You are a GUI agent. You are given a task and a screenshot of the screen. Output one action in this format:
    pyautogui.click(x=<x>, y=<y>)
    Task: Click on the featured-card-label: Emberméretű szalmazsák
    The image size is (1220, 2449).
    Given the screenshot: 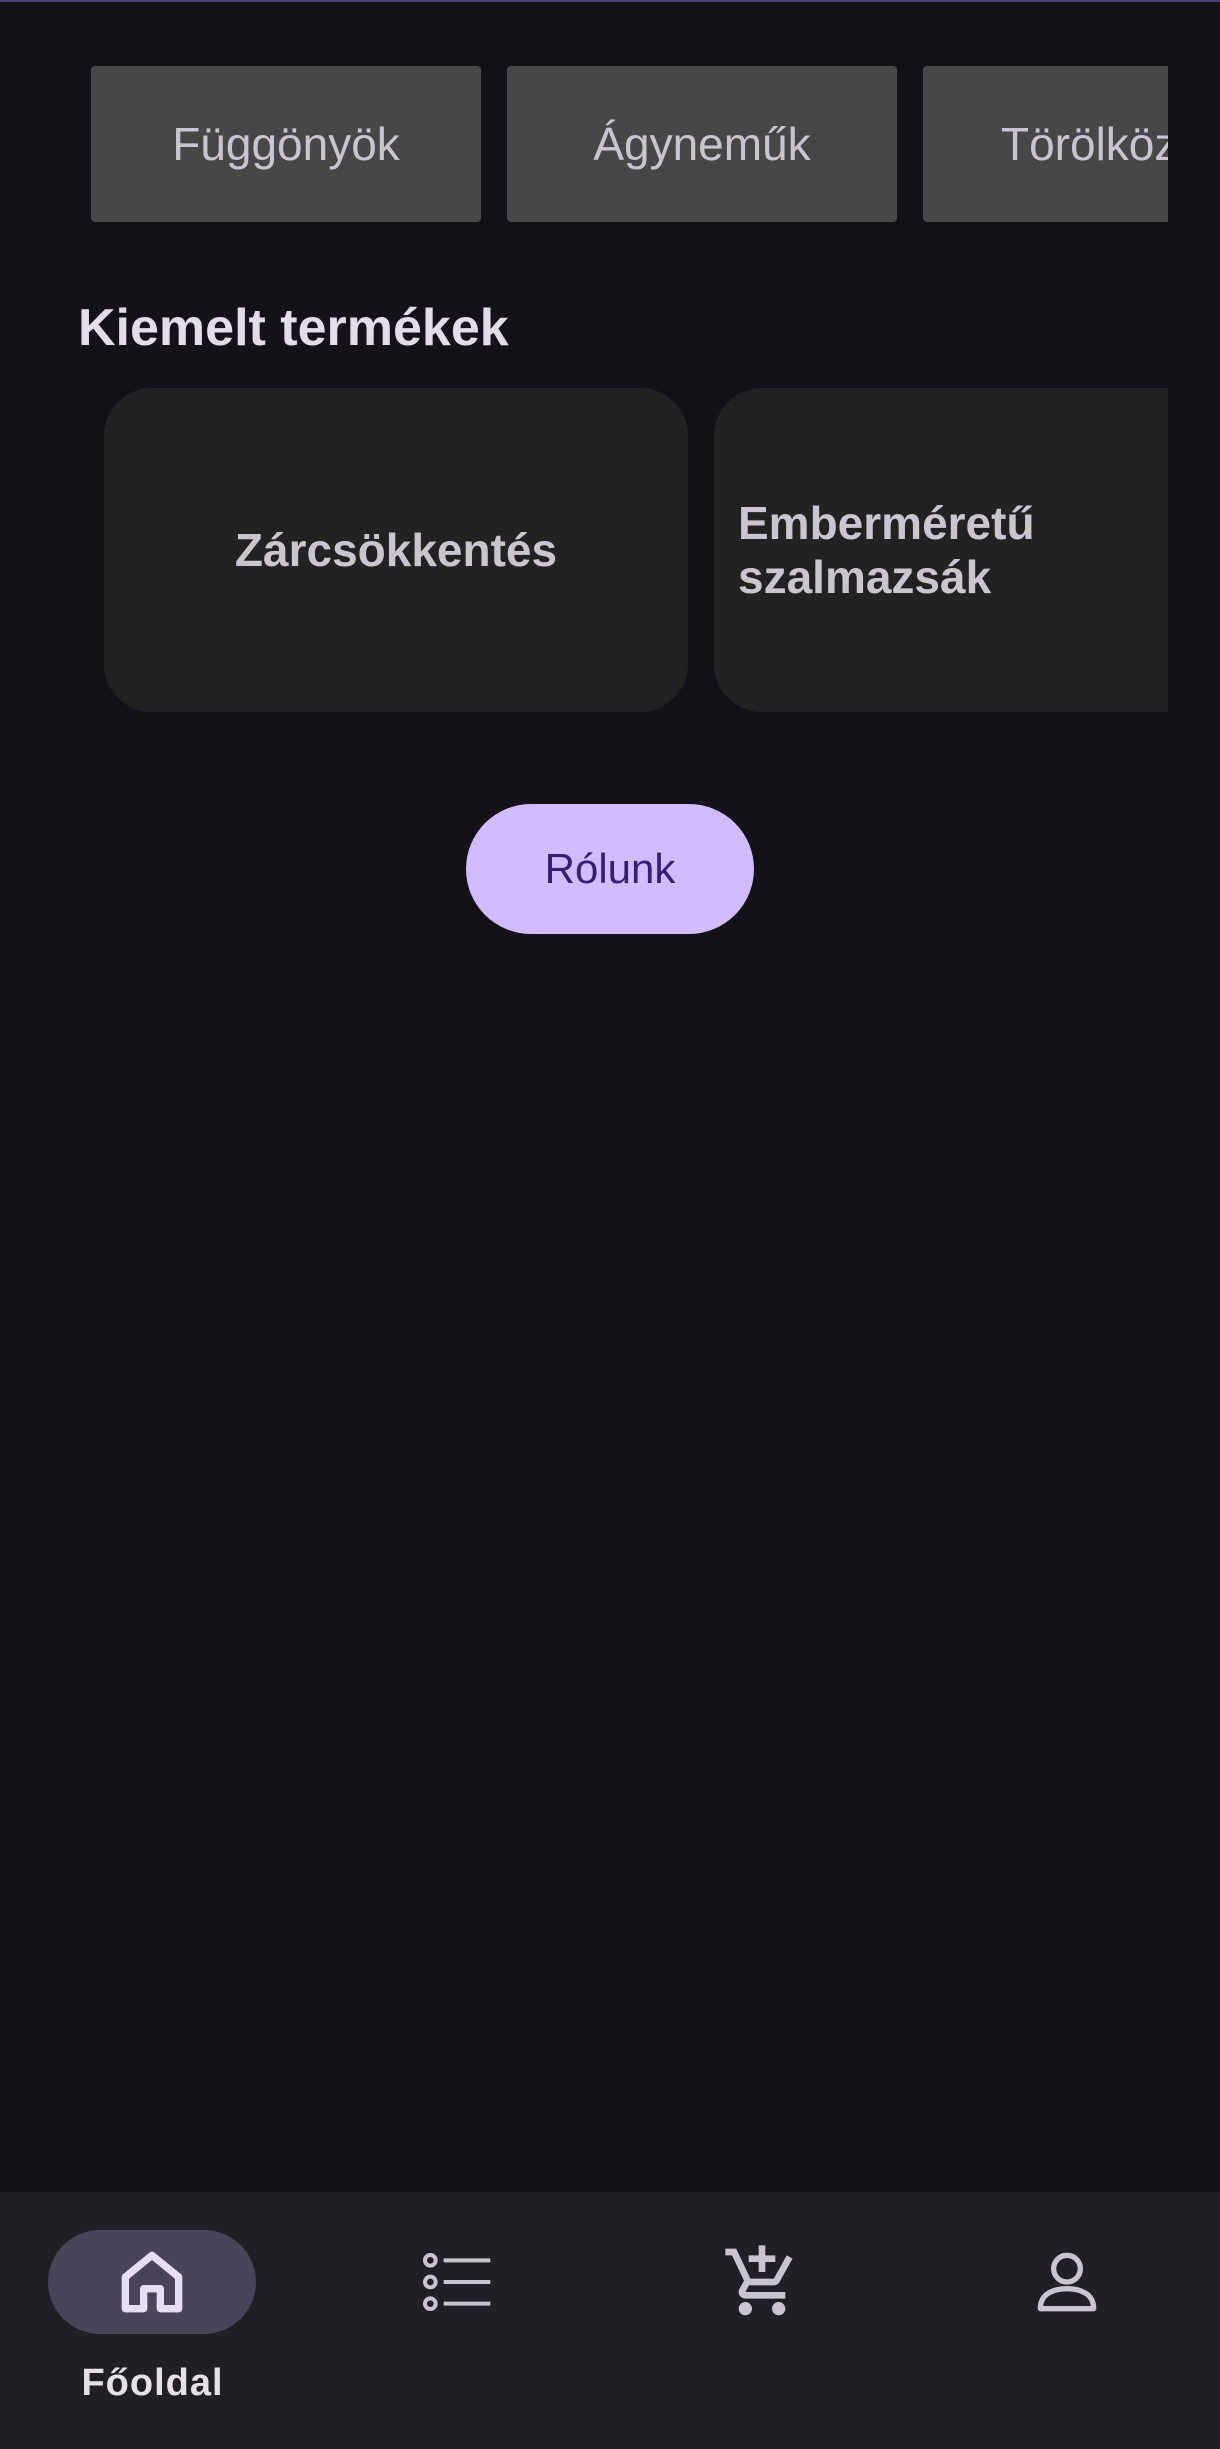 What is the action you would take?
    pyautogui.click(x=886, y=550)
    